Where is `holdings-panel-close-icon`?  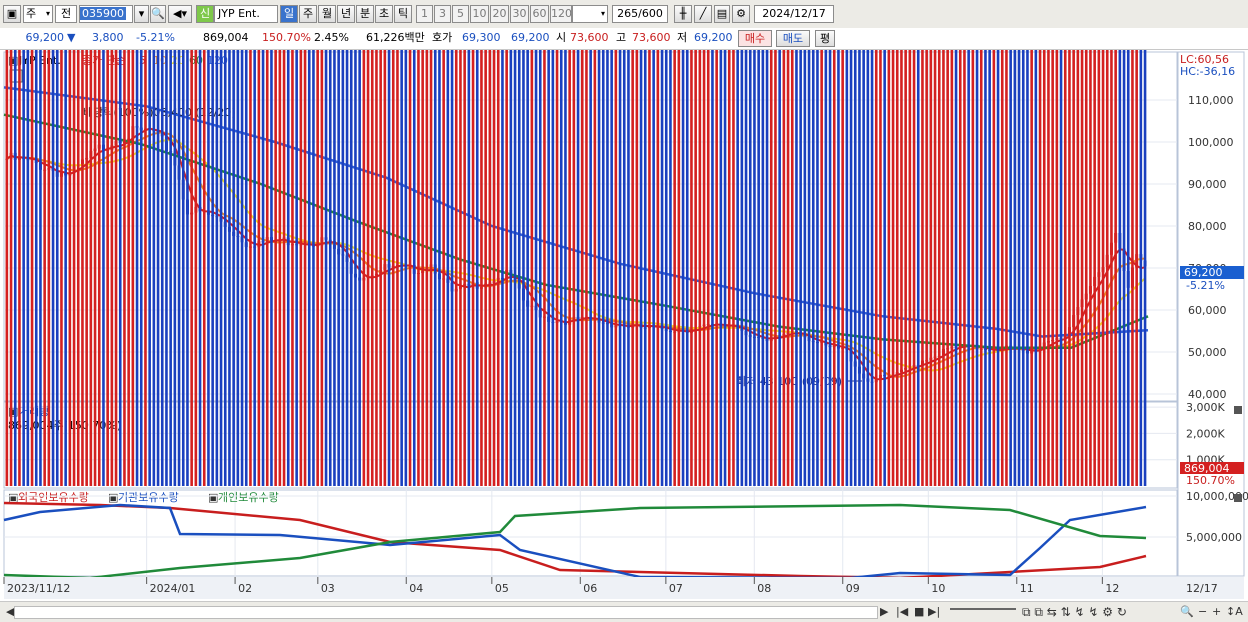 holdings-panel-close-icon is located at coordinates (1238, 498).